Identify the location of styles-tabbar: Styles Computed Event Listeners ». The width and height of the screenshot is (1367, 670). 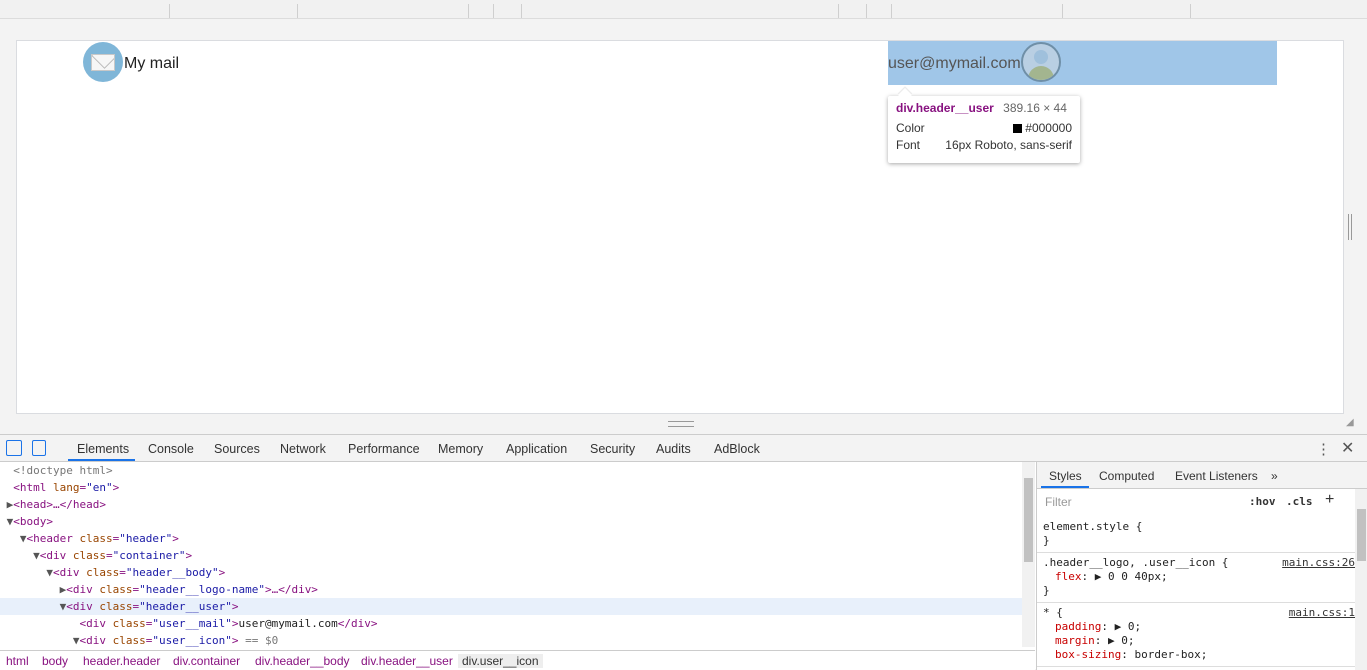
(1202, 475).